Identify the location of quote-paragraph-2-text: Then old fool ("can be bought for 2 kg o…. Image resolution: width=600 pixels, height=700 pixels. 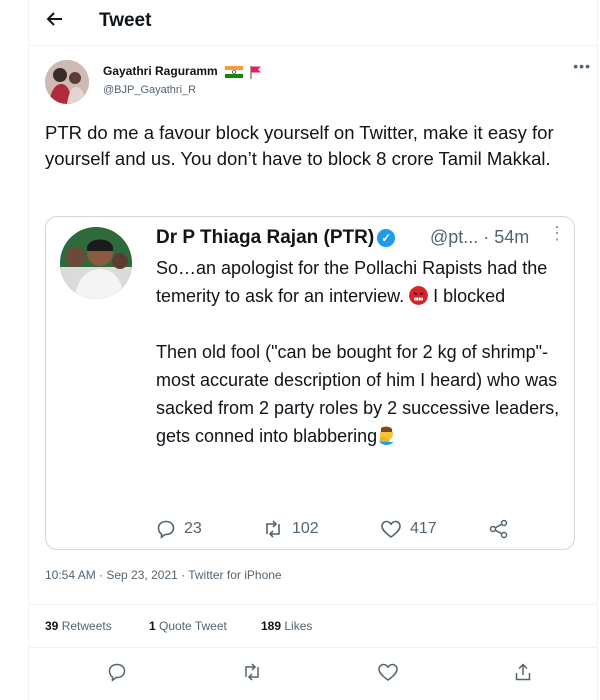
(358, 394).